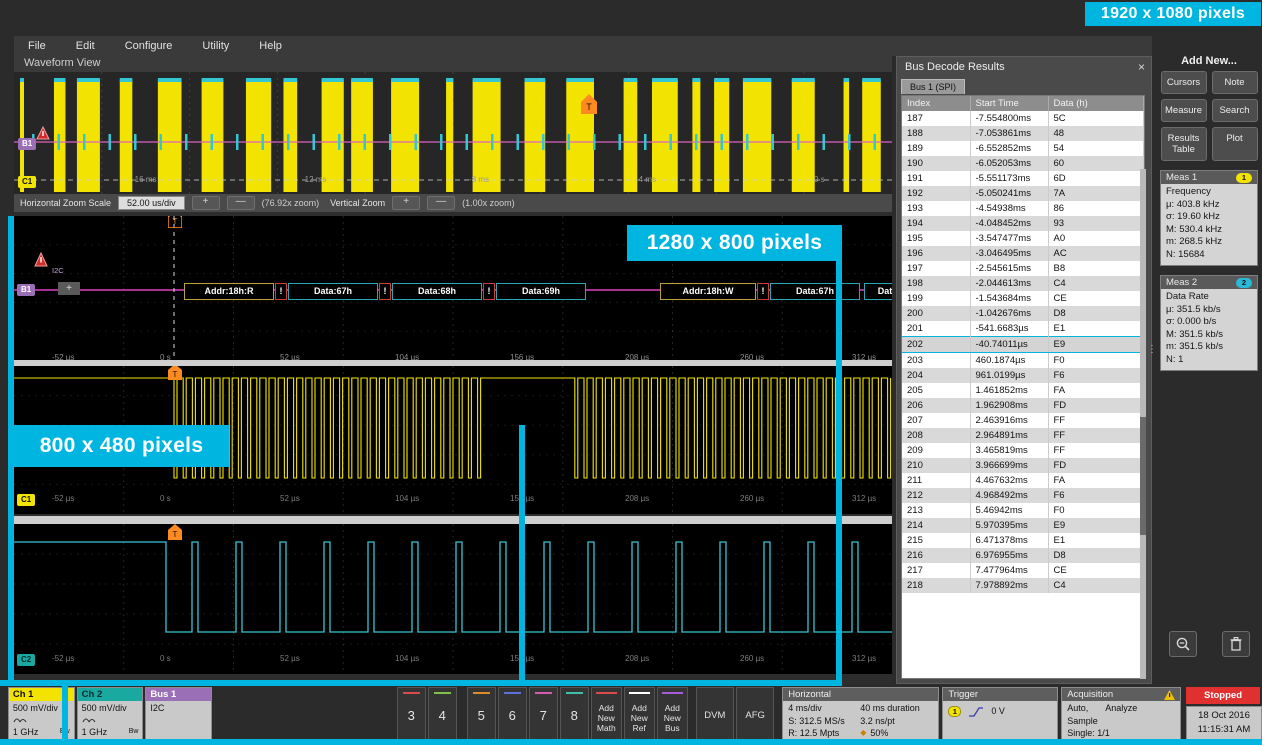 The height and width of the screenshot is (745, 1262). What do you see at coordinates (229, 291) in the screenshot?
I see `bus-packet-addr-1: Addr:18h:R` at bounding box center [229, 291].